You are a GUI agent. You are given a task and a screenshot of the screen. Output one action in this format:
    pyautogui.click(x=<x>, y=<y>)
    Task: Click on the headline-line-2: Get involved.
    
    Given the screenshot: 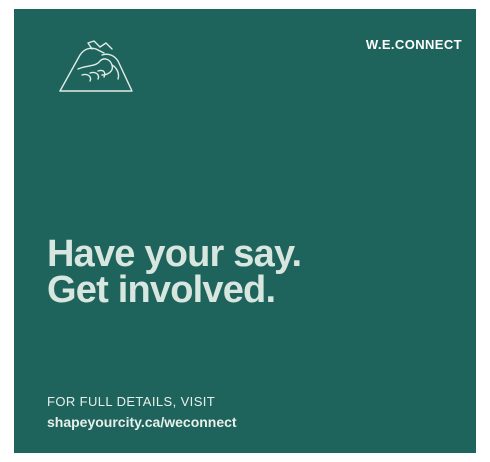 What is the action you would take?
    pyautogui.click(x=161, y=290)
    